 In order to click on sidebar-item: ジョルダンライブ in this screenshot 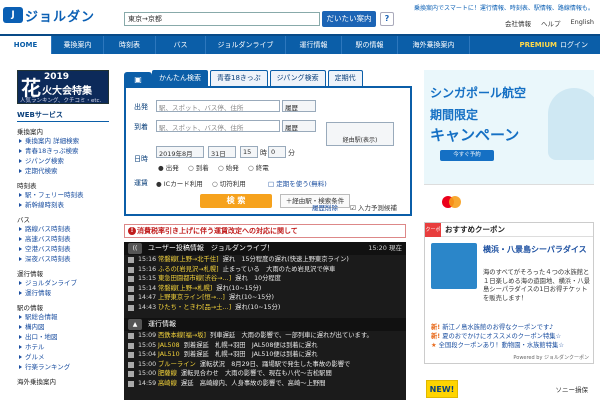, I will do `click(63, 283)`.